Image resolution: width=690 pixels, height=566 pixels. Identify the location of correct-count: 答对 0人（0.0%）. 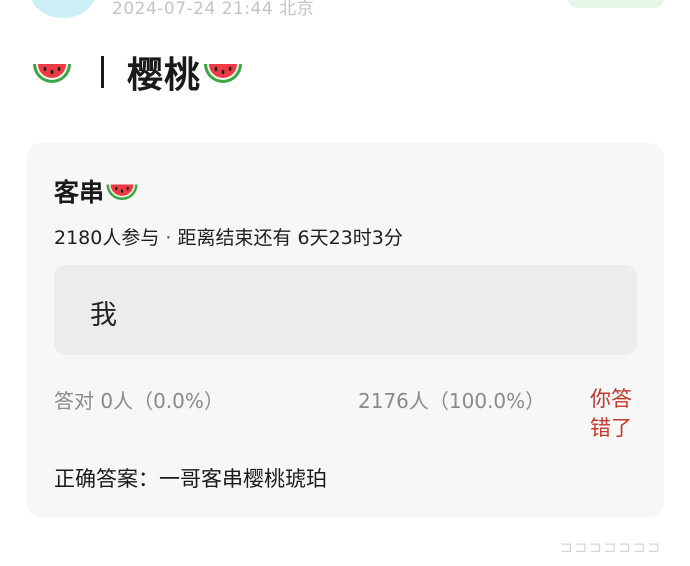
(139, 399).